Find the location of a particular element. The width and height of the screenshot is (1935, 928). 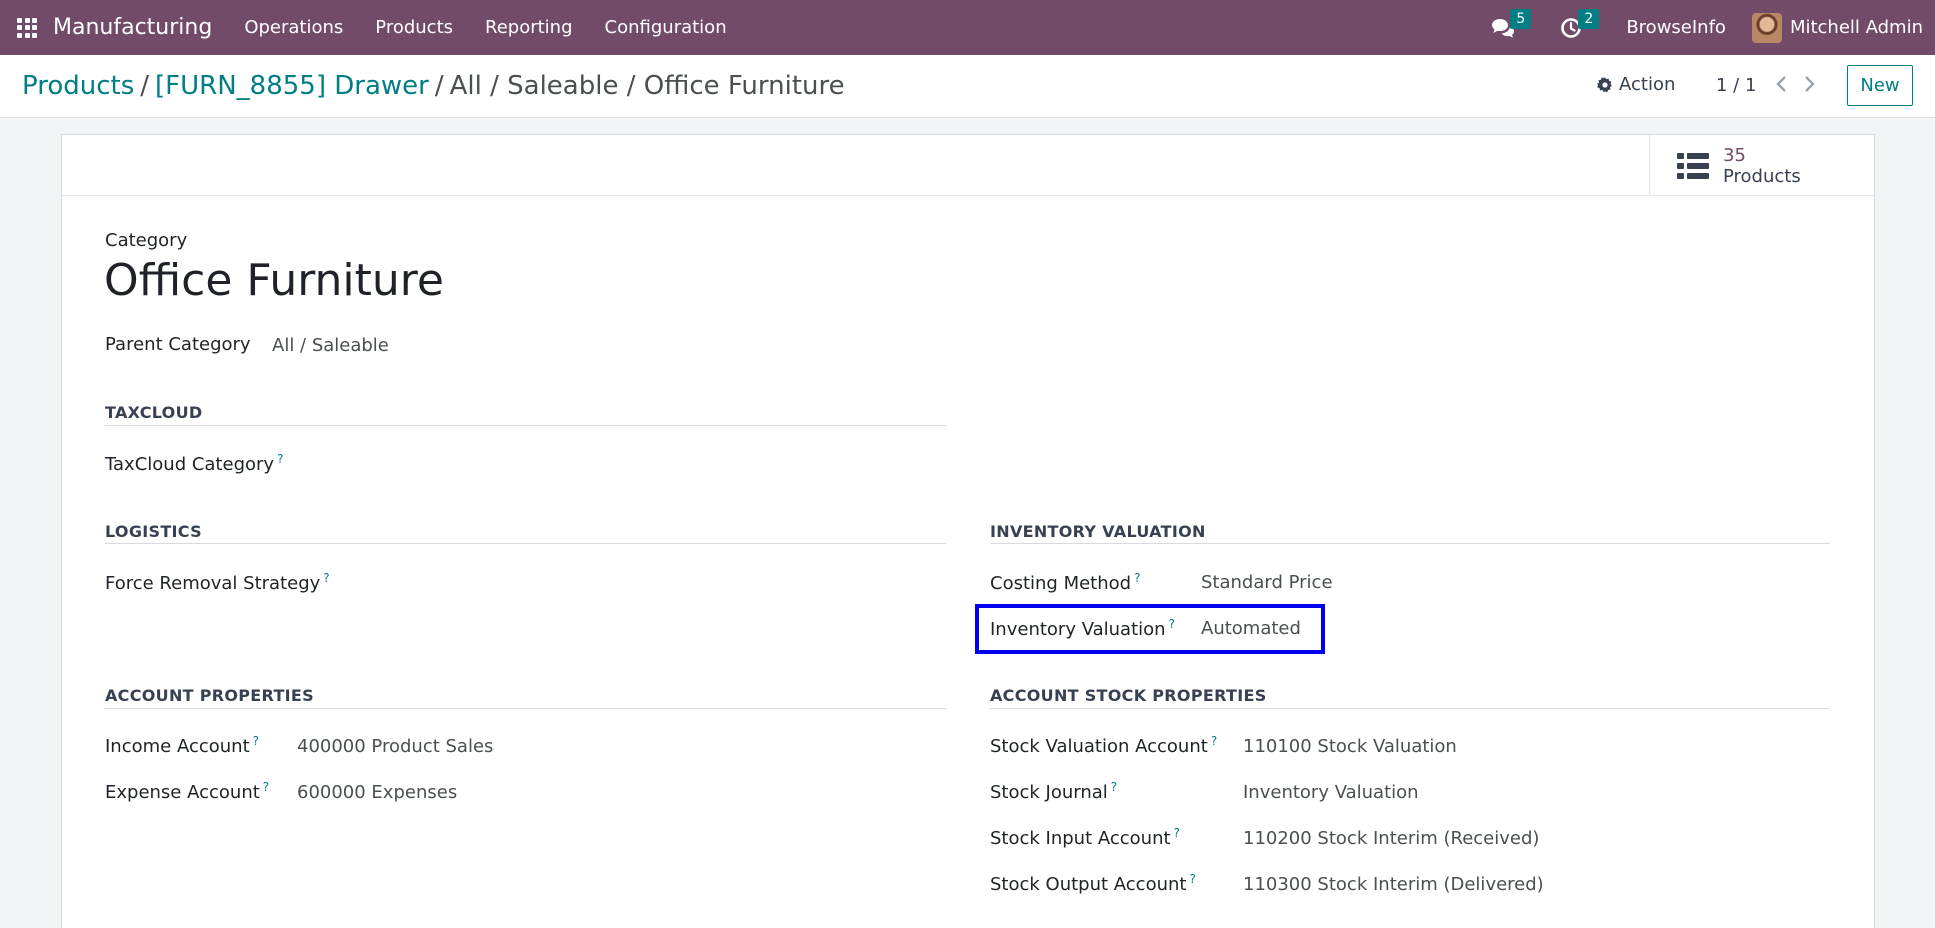

stock-output-account-label: Stock Output Account? is located at coordinates (1093, 883).